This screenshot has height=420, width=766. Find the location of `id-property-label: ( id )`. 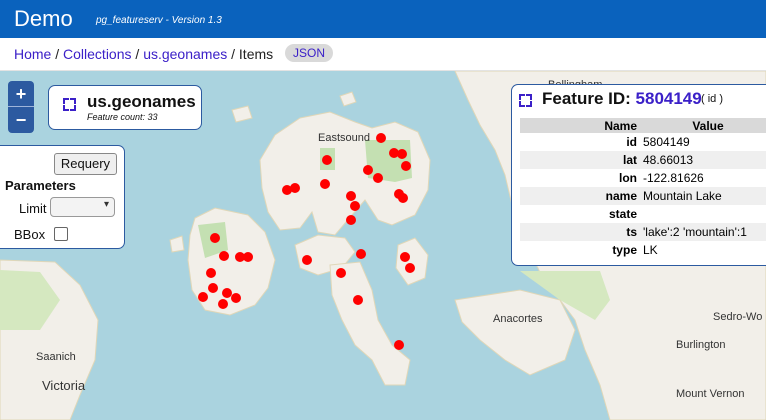

id-property-label: ( id ) is located at coordinates (712, 99).